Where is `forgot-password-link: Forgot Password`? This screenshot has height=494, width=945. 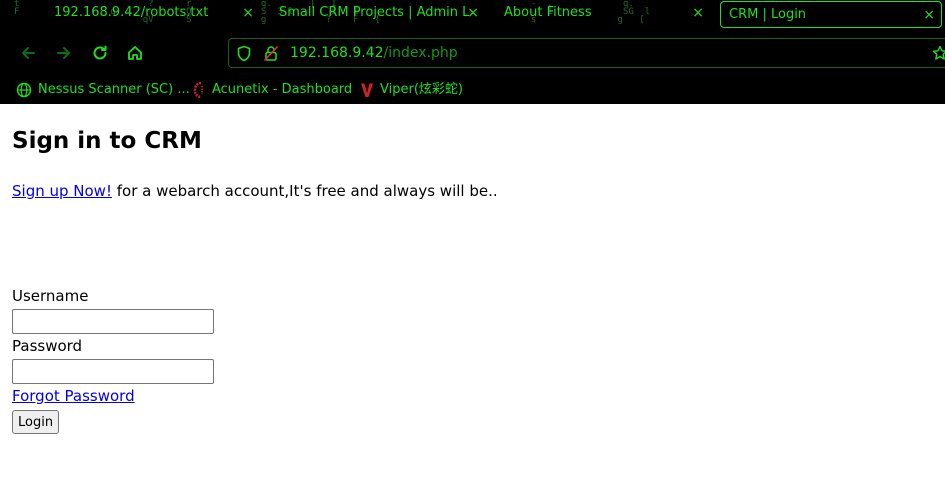 forgot-password-link: Forgot Password is located at coordinates (73, 396).